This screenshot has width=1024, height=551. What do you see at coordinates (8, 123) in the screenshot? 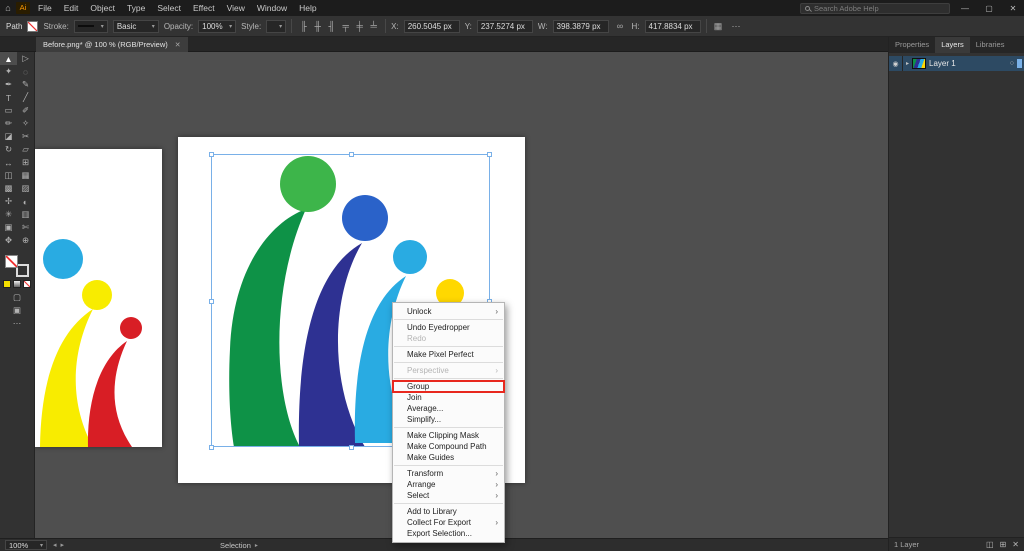
I see `pencil-tool: ✏` at bounding box center [8, 123].